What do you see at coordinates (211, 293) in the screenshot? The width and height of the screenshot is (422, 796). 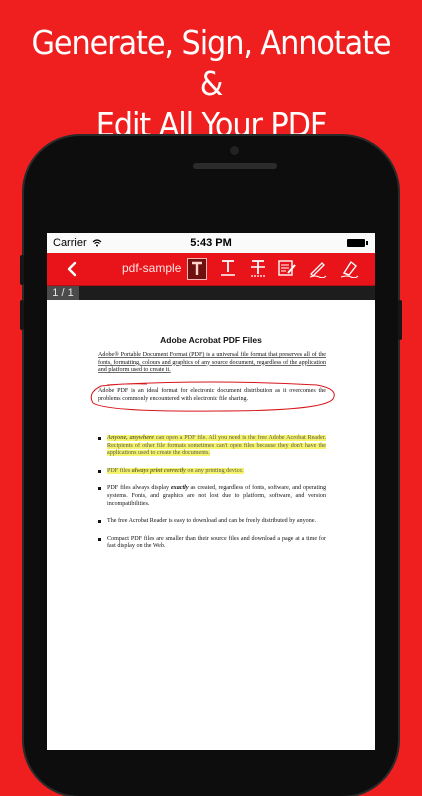 I see `page-bar: 1 / 1` at bounding box center [211, 293].